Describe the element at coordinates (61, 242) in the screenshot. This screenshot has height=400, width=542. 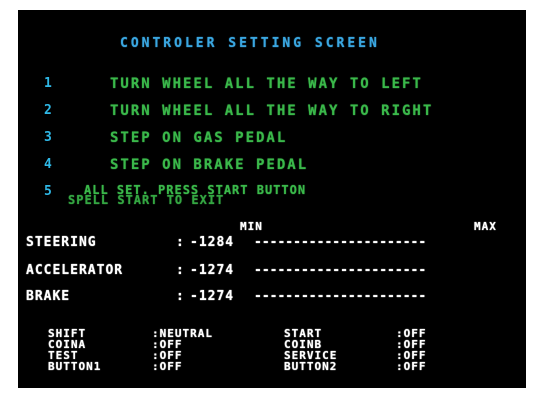
I see `axis-name: STEERING` at that location.